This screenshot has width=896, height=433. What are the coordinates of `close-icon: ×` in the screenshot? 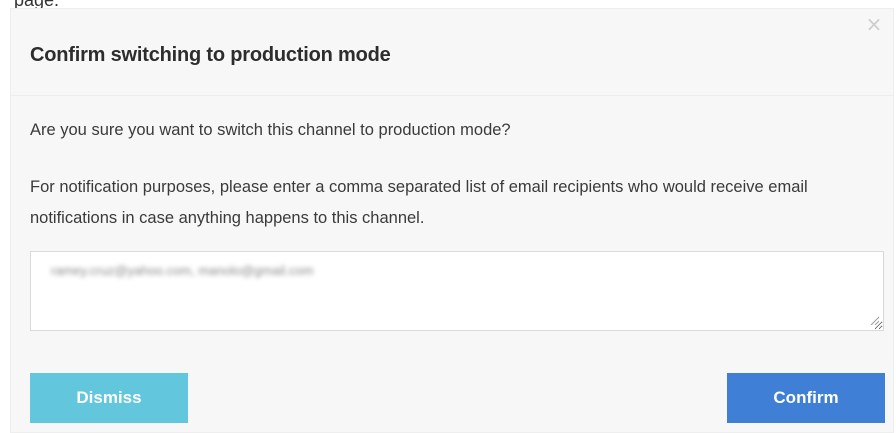 It's located at (874, 24).